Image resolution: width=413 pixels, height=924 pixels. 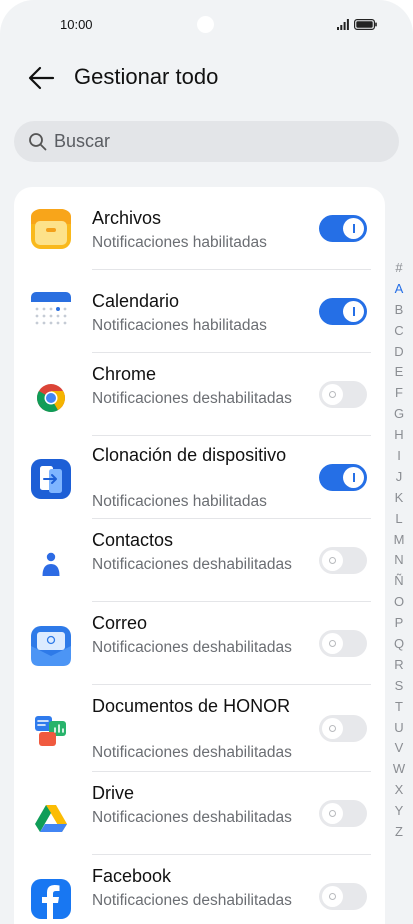 I want to click on list-item-facebook: Facebook Notificaciones deshabilitadas, so click(x=199, y=889).